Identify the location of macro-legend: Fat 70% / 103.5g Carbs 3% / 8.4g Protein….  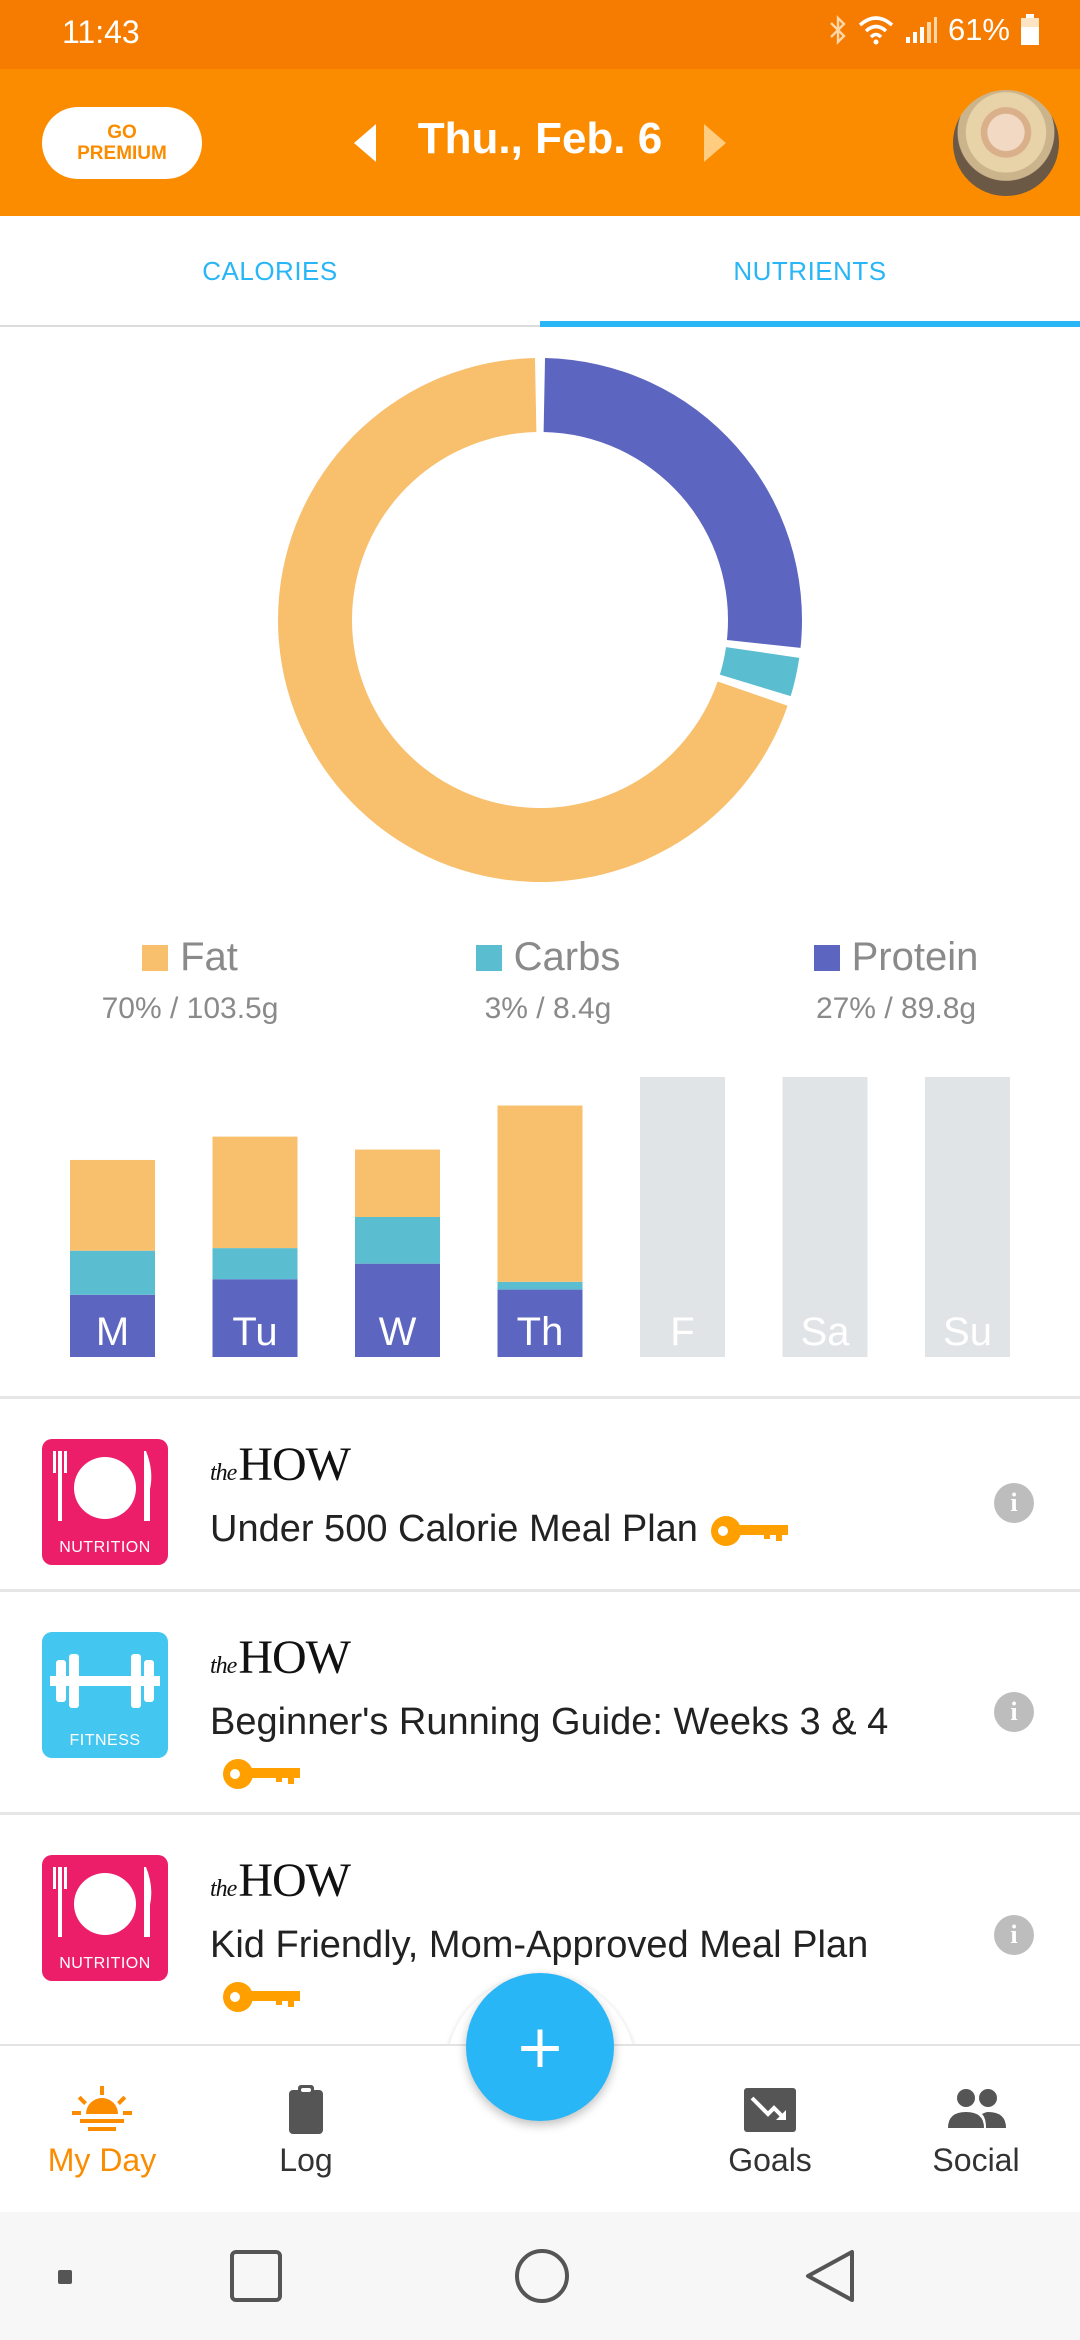
(540, 990).